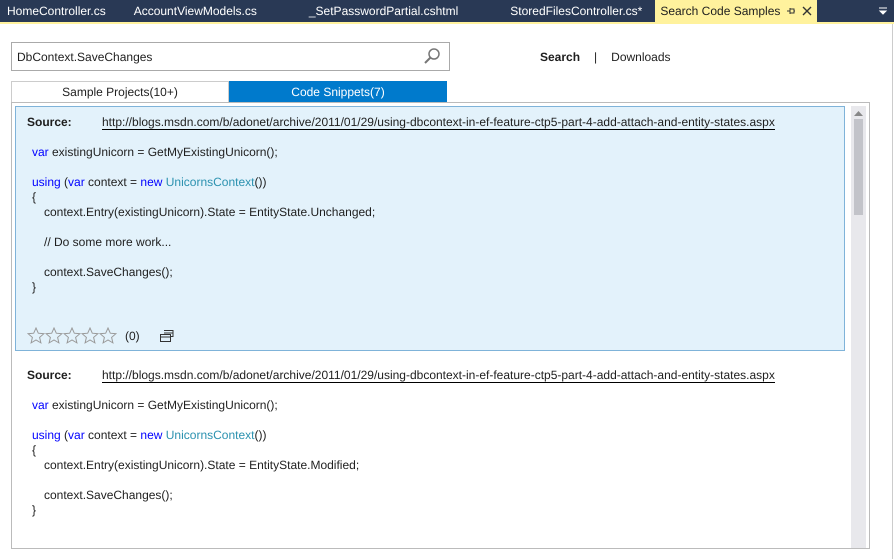 The height and width of the screenshot is (559, 894). What do you see at coordinates (858, 167) in the screenshot?
I see `scrollbar-thumb` at bounding box center [858, 167].